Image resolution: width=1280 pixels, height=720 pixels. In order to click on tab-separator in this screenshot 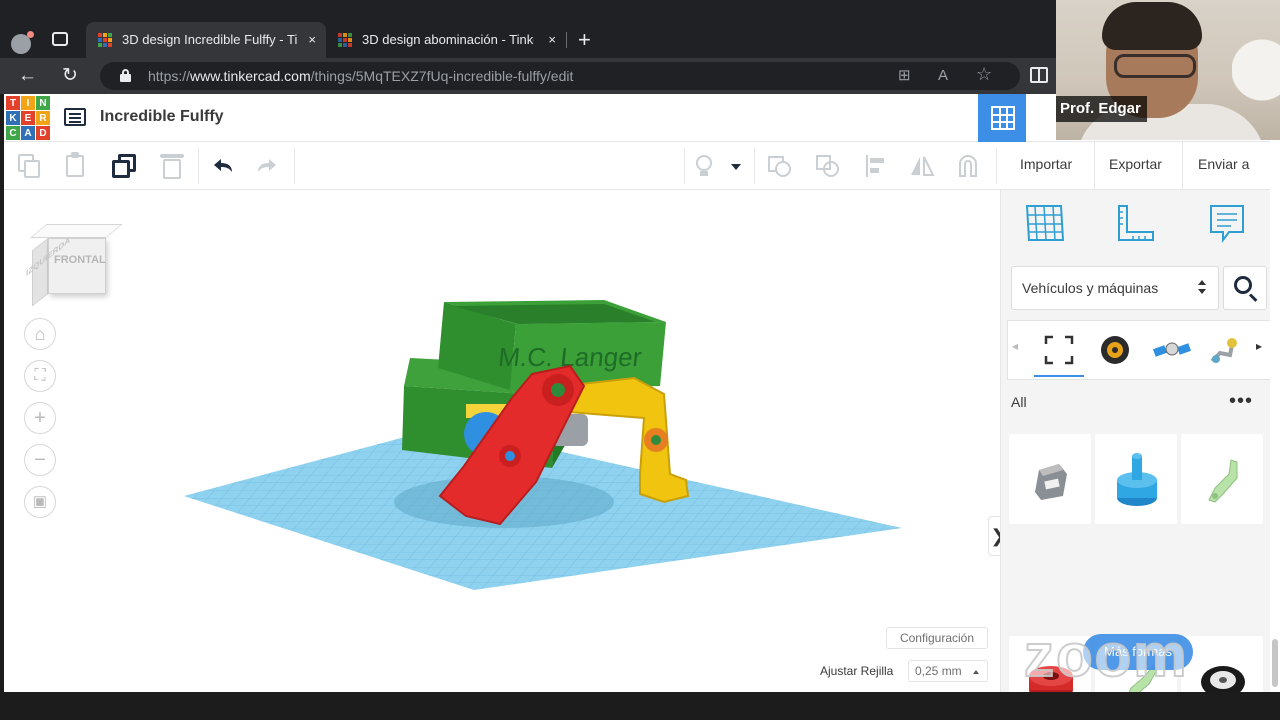, I will do `click(566, 40)`.